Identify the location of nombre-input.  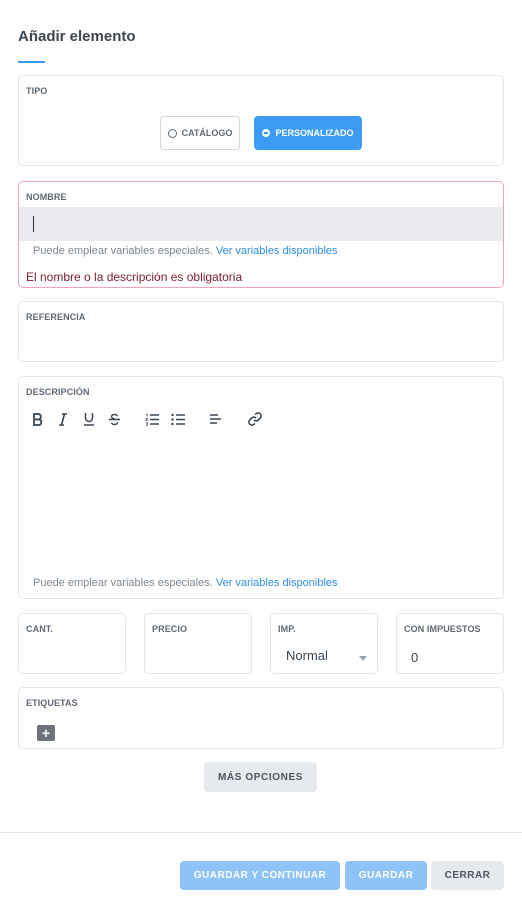
(261, 224).